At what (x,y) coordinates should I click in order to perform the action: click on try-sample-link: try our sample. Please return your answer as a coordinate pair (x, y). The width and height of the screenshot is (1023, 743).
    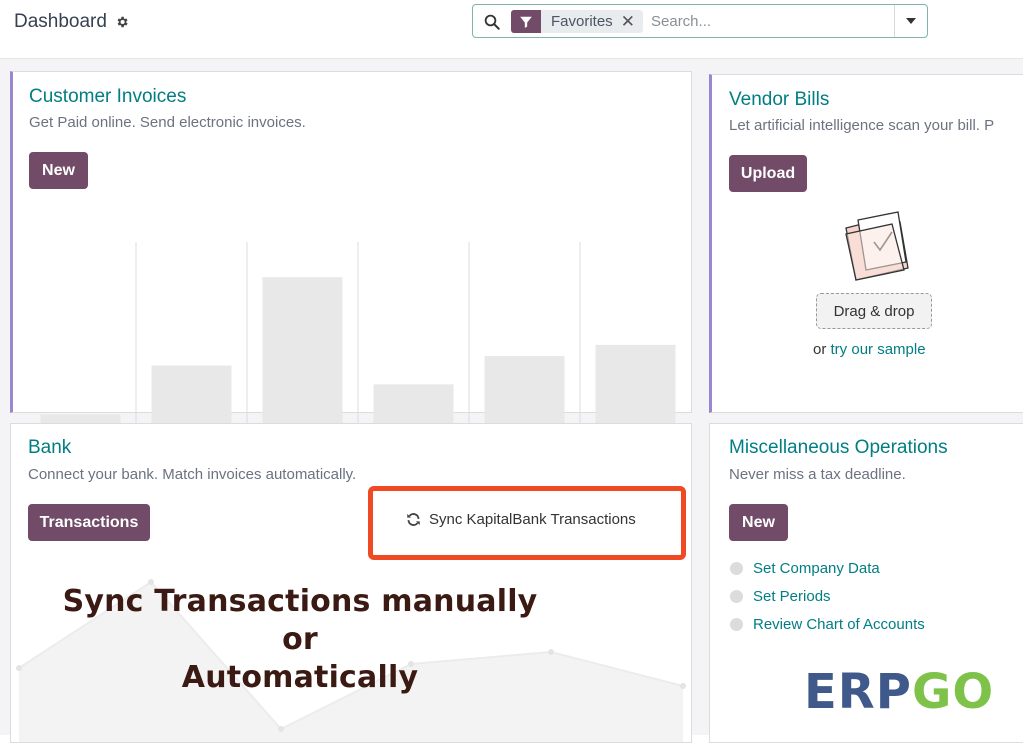
    Looking at the image, I should click on (878, 349).